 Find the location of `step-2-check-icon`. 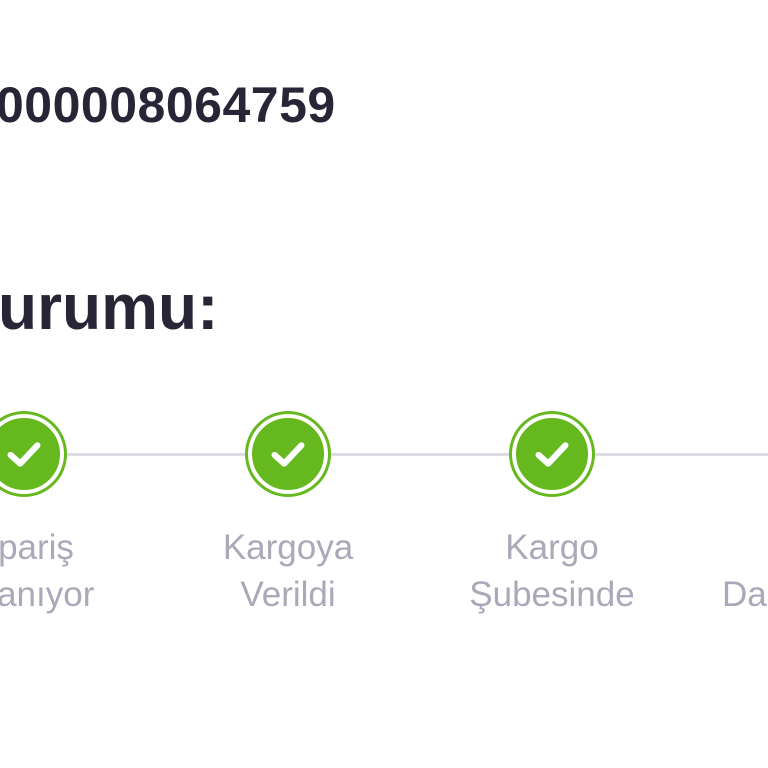

step-2-check-icon is located at coordinates (288, 454).